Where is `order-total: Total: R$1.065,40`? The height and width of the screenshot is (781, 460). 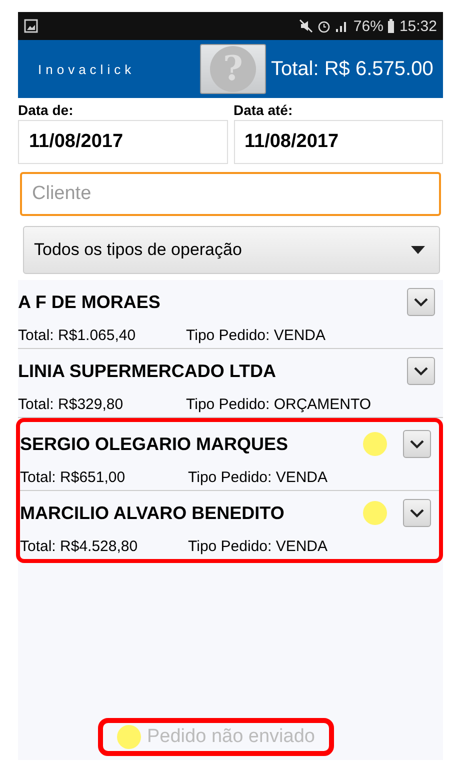 order-total: Total: R$1.065,40 is located at coordinates (77, 335).